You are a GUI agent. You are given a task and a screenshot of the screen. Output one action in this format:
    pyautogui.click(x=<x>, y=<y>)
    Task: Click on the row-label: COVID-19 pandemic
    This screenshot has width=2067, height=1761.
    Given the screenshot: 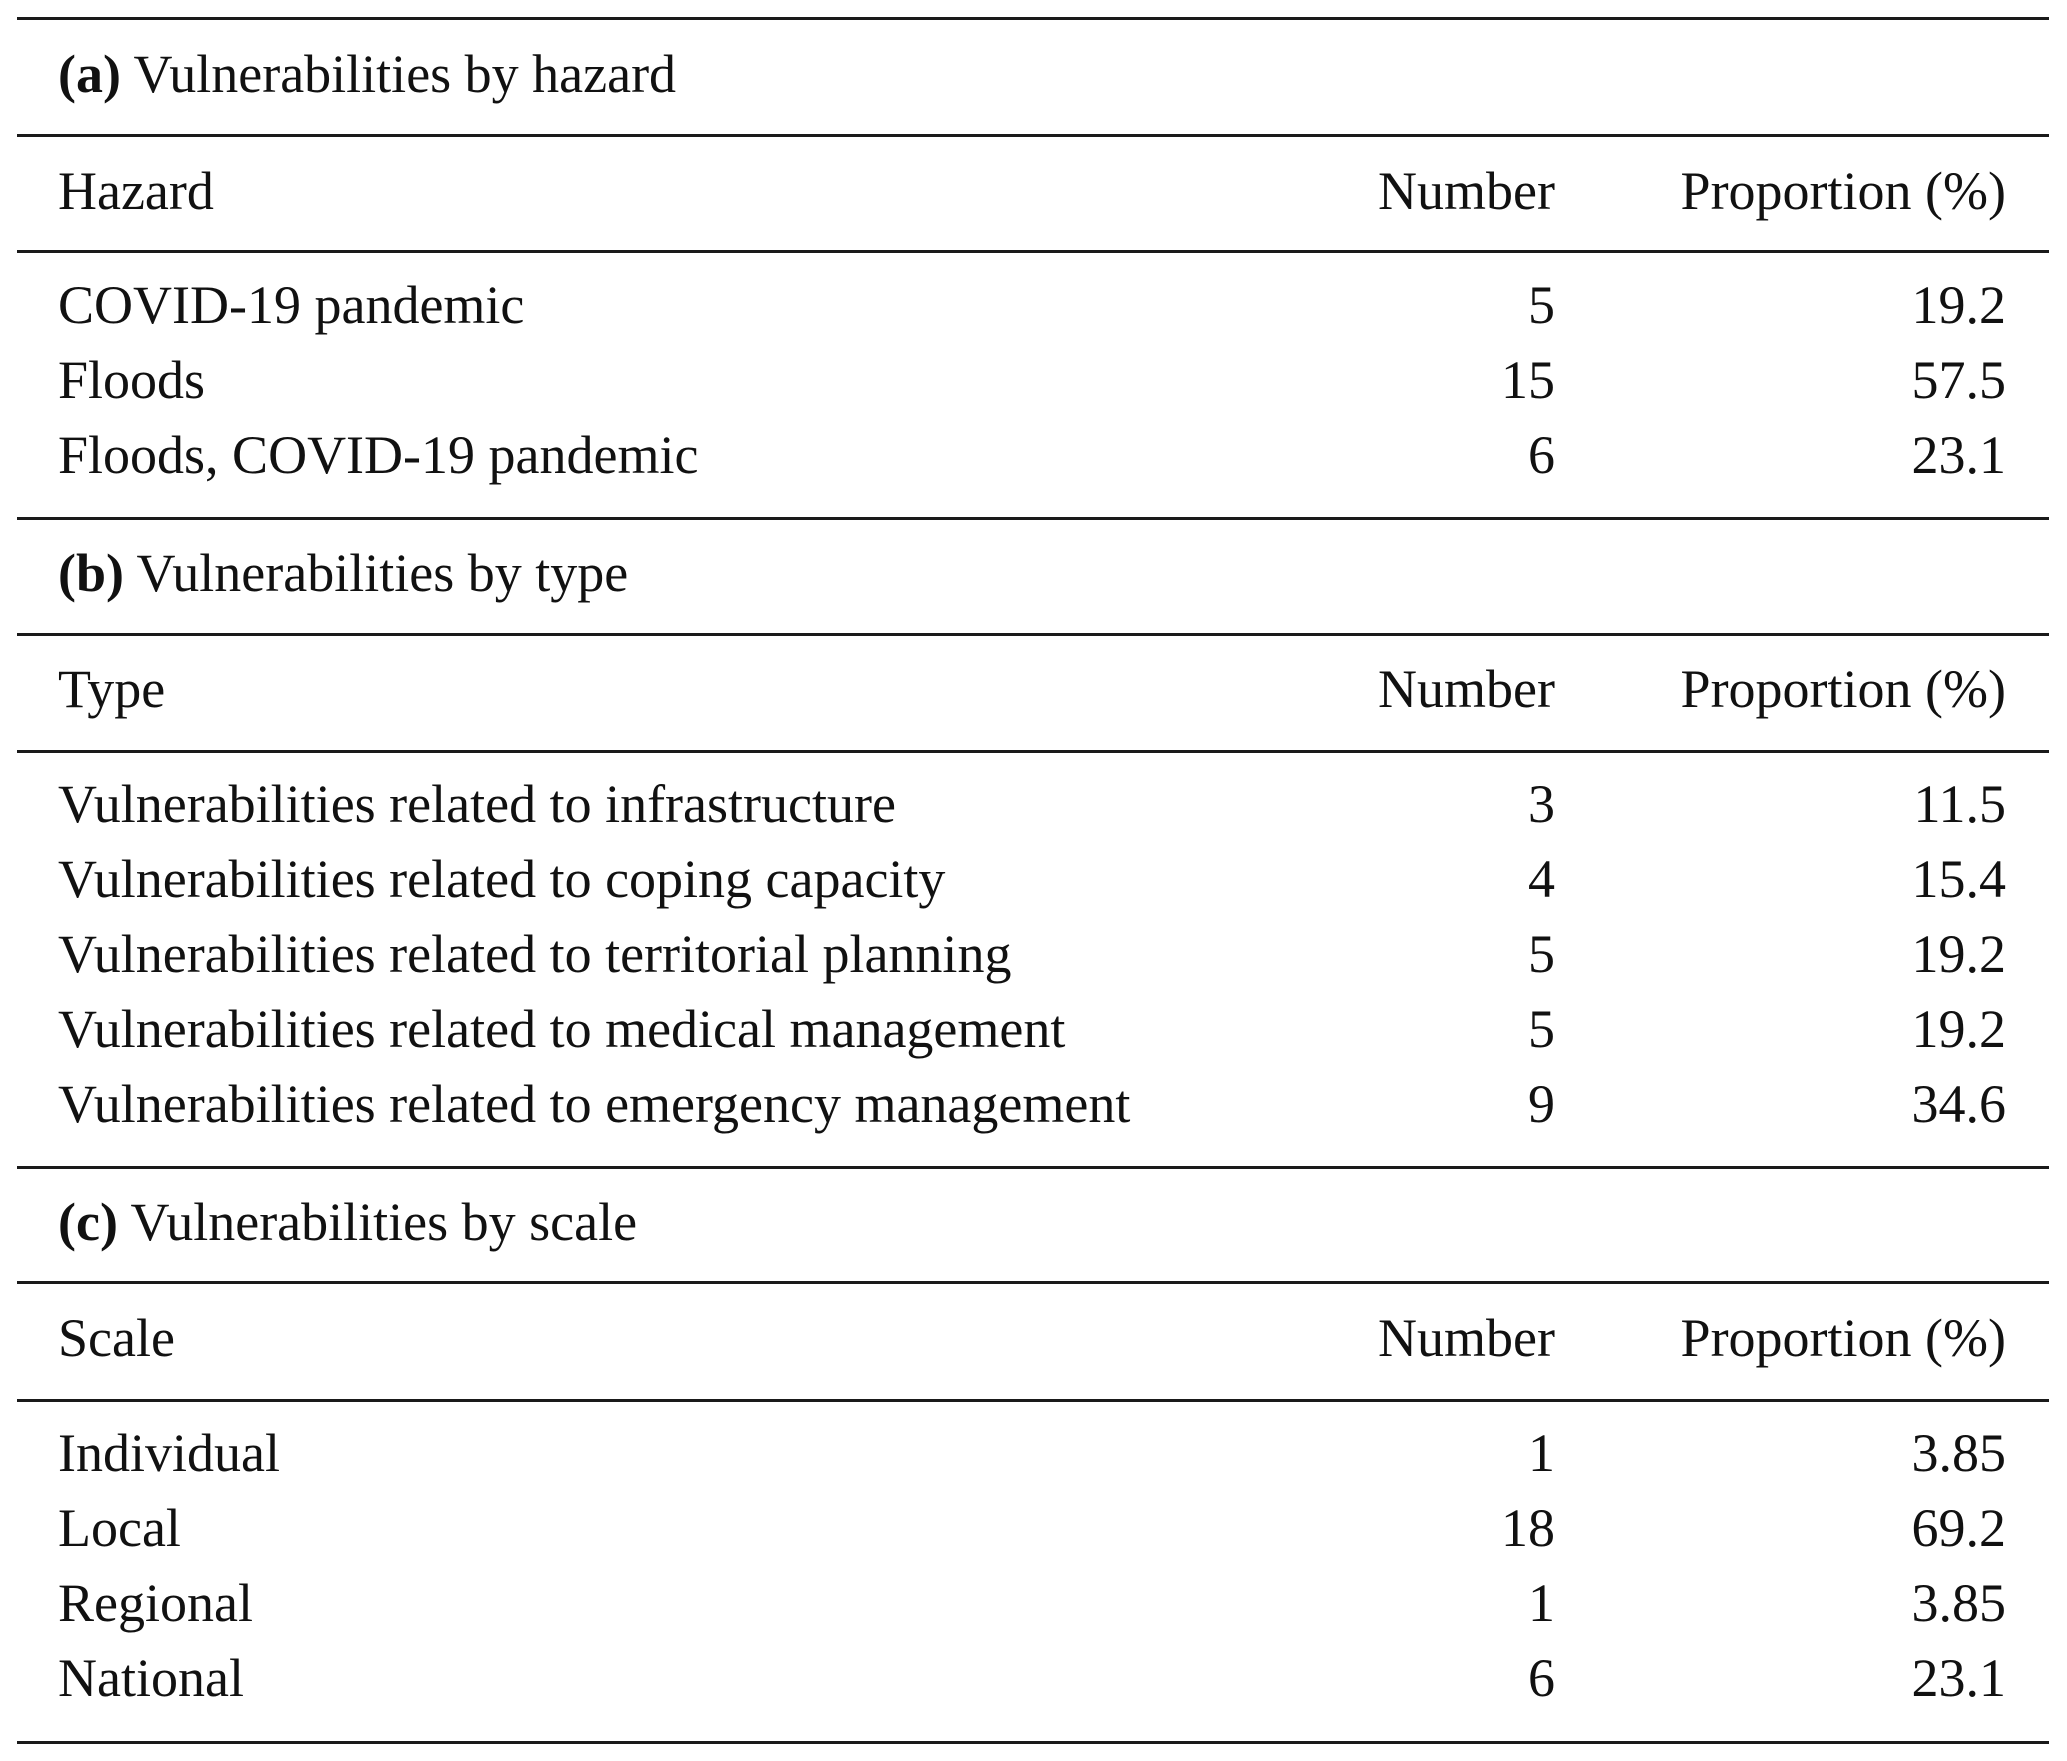 What is the action you would take?
    pyautogui.click(x=291, y=305)
    